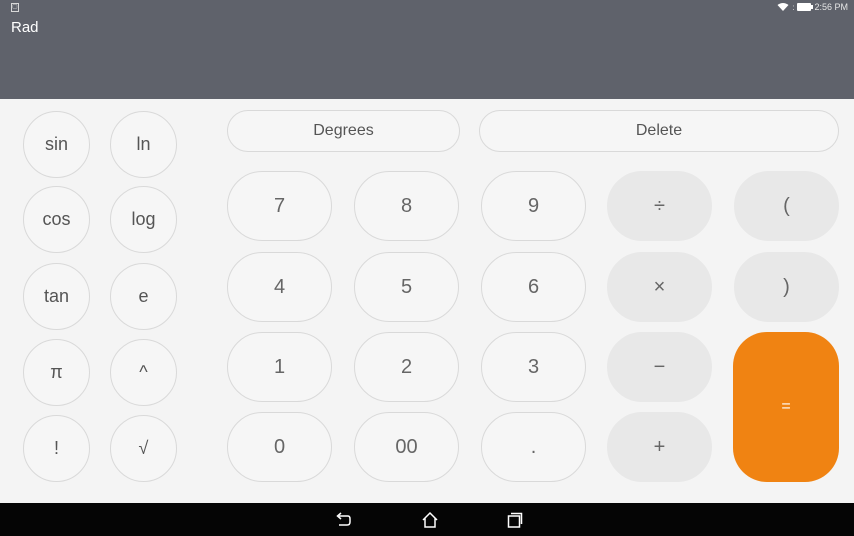 This screenshot has width=854, height=536. I want to click on back-icon, so click(343, 520).